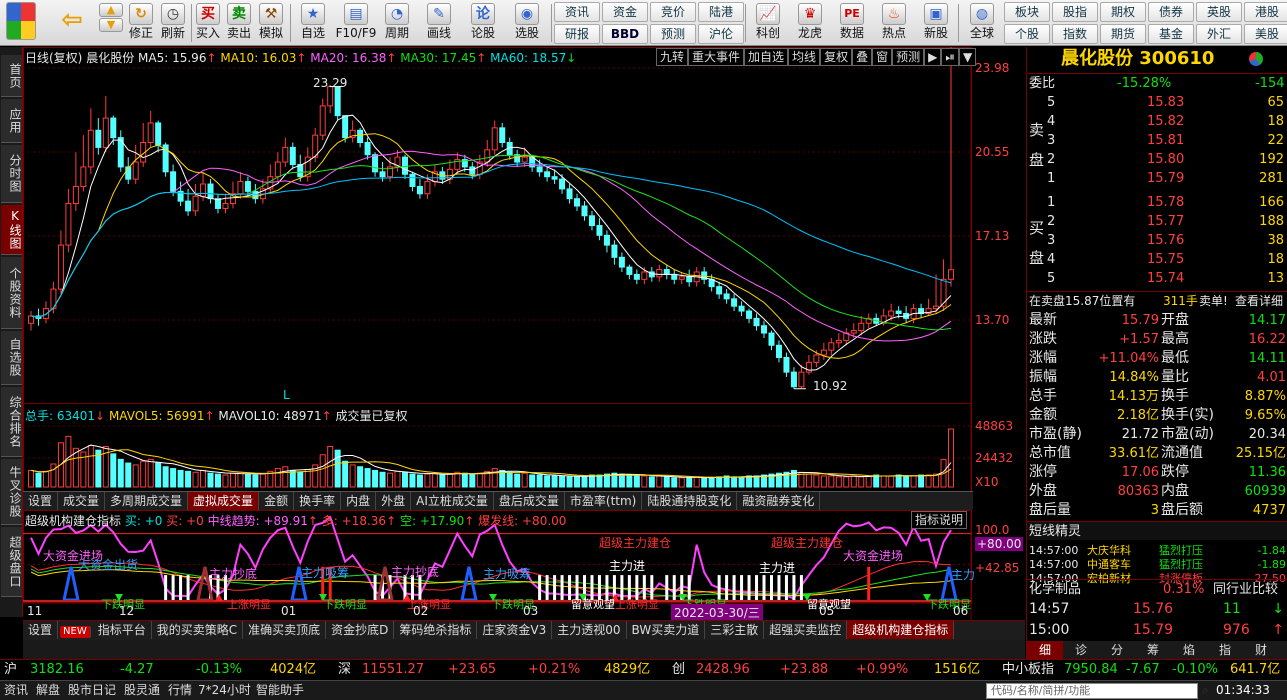  I want to click on tab-kline: K线图, so click(11, 230).